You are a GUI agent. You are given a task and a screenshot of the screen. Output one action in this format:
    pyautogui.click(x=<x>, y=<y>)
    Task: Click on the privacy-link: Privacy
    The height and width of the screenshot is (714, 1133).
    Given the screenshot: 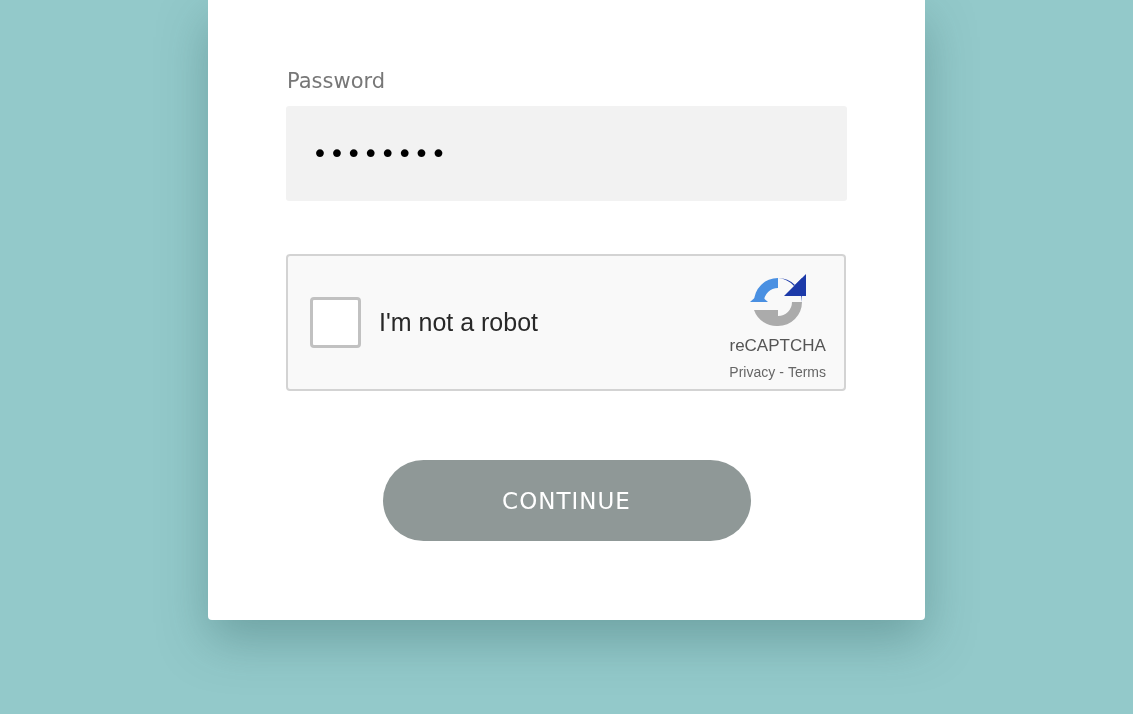 What is the action you would take?
    pyautogui.click(x=752, y=372)
    